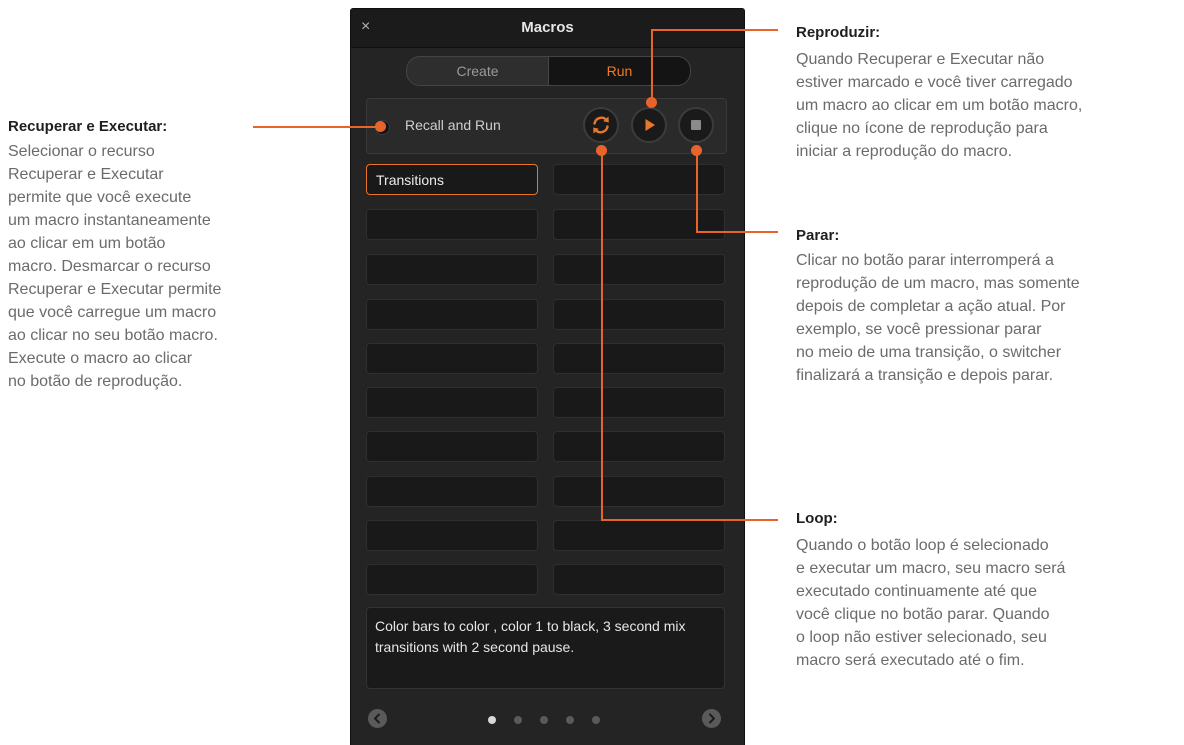 This screenshot has height=745, width=1184. I want to click on recall-leader-line, so click(317, 127).